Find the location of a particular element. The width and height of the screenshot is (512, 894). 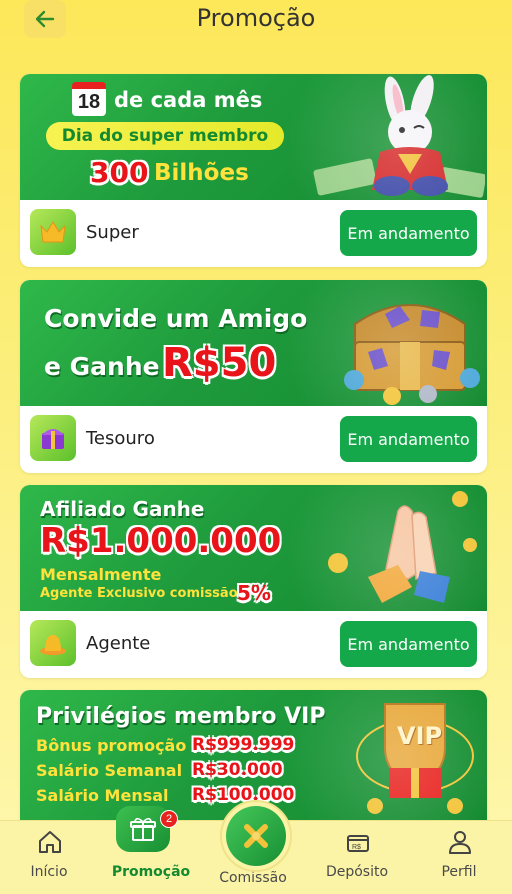

treasure-chest-icon is located at coordinates (53, 438).